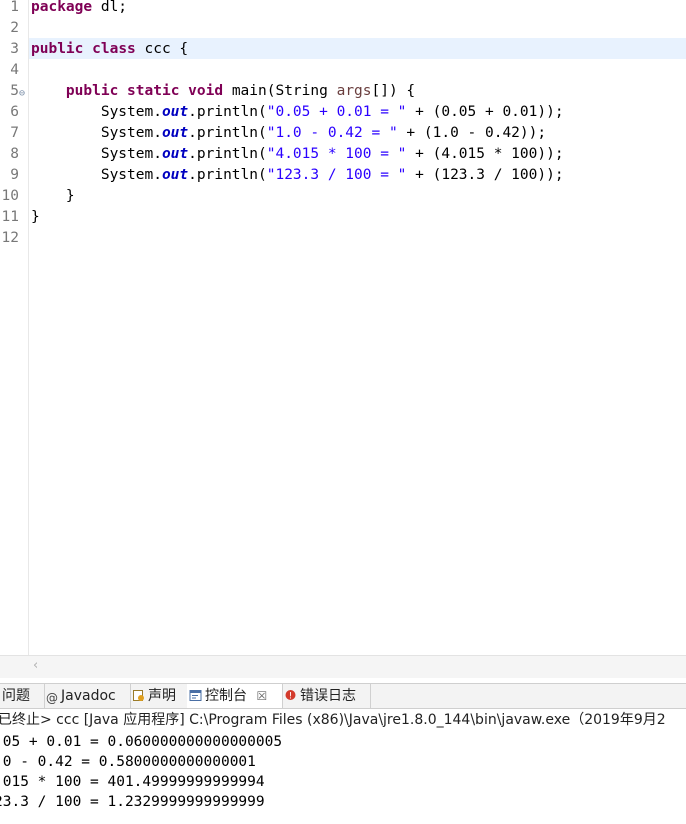 This screenshot has width=686, height=824. Describe the element at coordinates (10, 196) in the screenshot. I see `line-number: 10` at that location.